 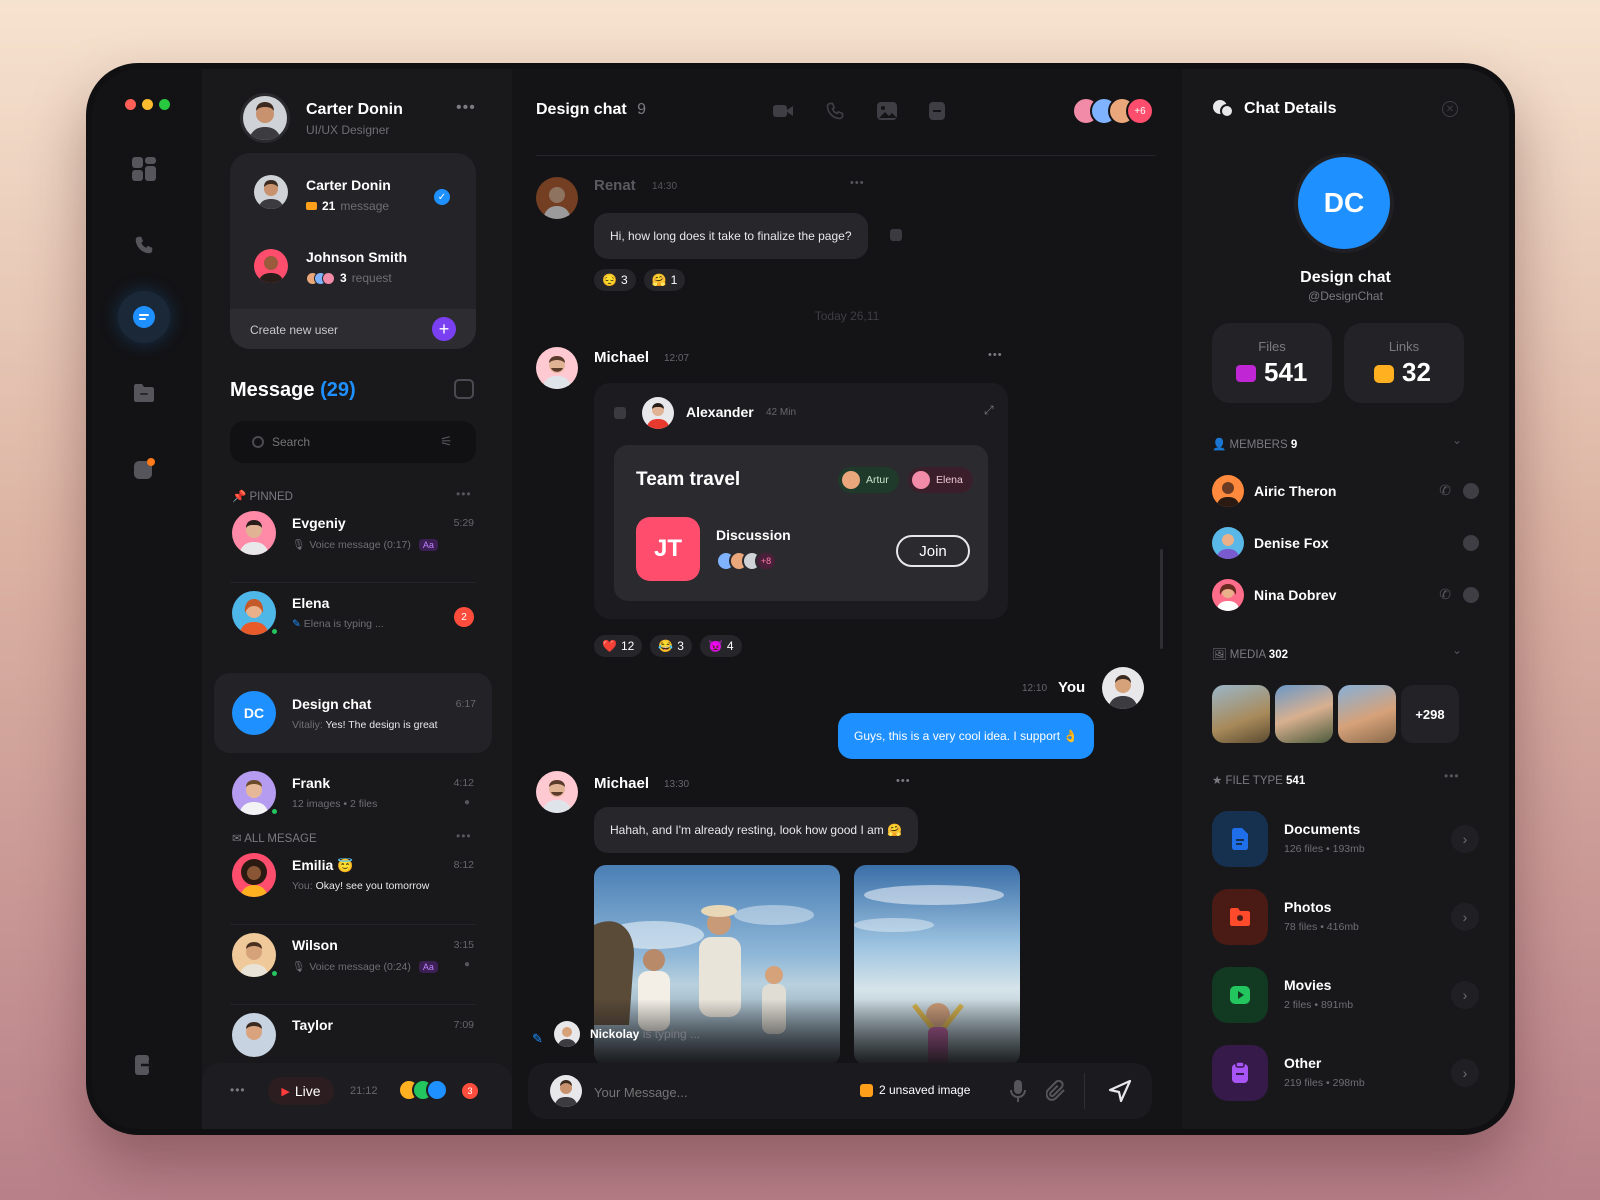 What do you see at coordinates (1345, 492) in the screenshot?
I see `member-row: Airic Theron ✆` at bounding box center [1345, 492].